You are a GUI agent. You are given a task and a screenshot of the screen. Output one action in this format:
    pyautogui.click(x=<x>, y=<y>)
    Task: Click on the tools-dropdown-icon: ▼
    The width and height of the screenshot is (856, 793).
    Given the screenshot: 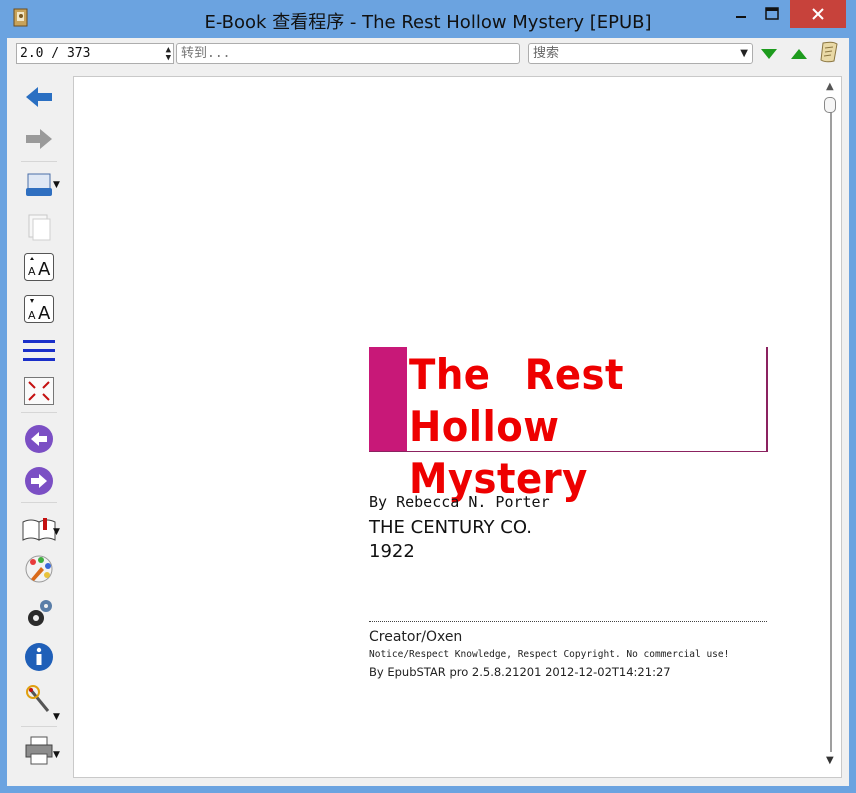 What is the action you would take?
    pyautogui.click(x=56, y=717)
    